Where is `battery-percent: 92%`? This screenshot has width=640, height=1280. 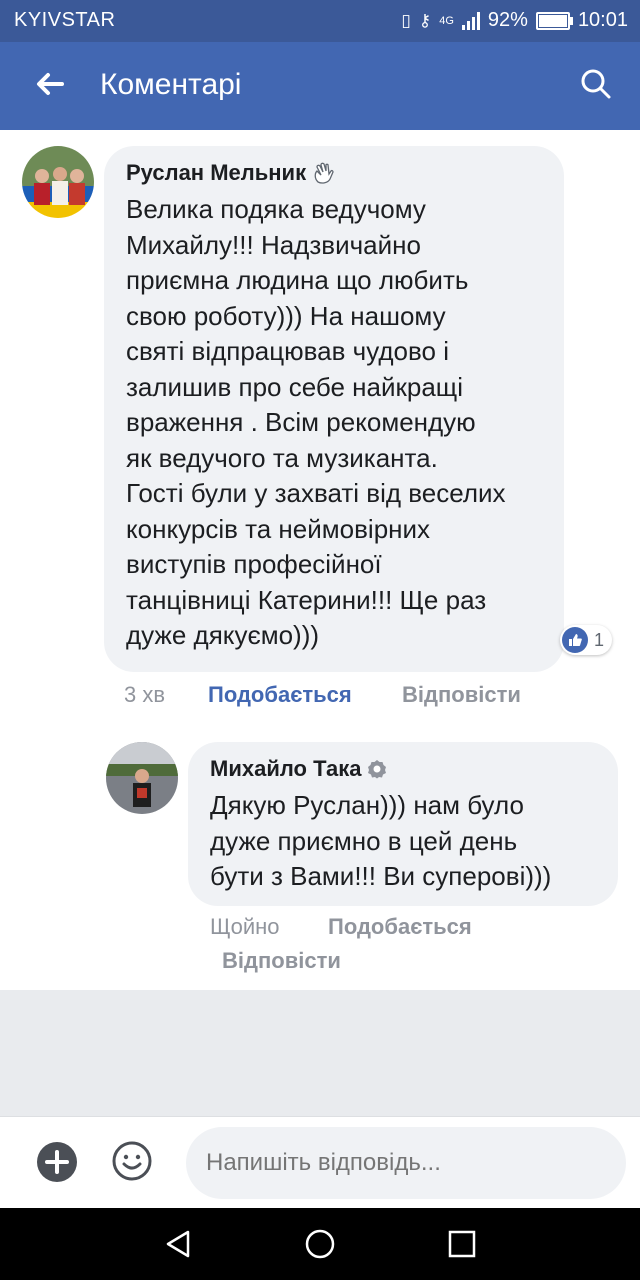
battery-percent: 92% is located at coordinates (507, 20).